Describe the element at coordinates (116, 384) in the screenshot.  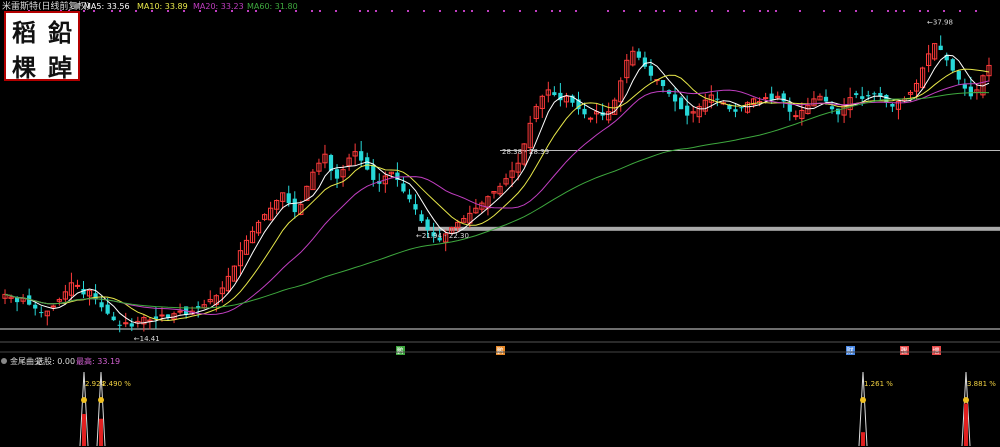
I see `signal-value-label: 2.490 %` at that location.